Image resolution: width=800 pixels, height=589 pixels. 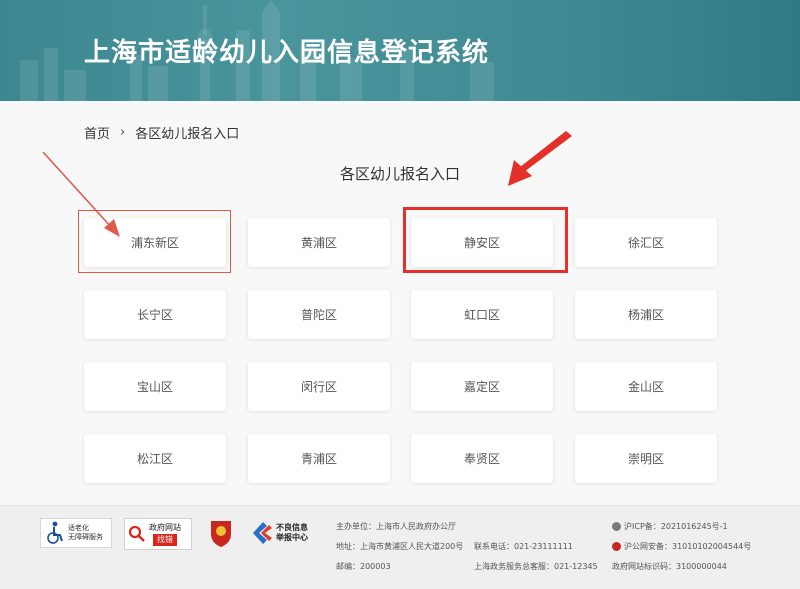 I want to click on site-title: 上海市适龄幼儿入园信息登记系统, so click(x=287, y=53).